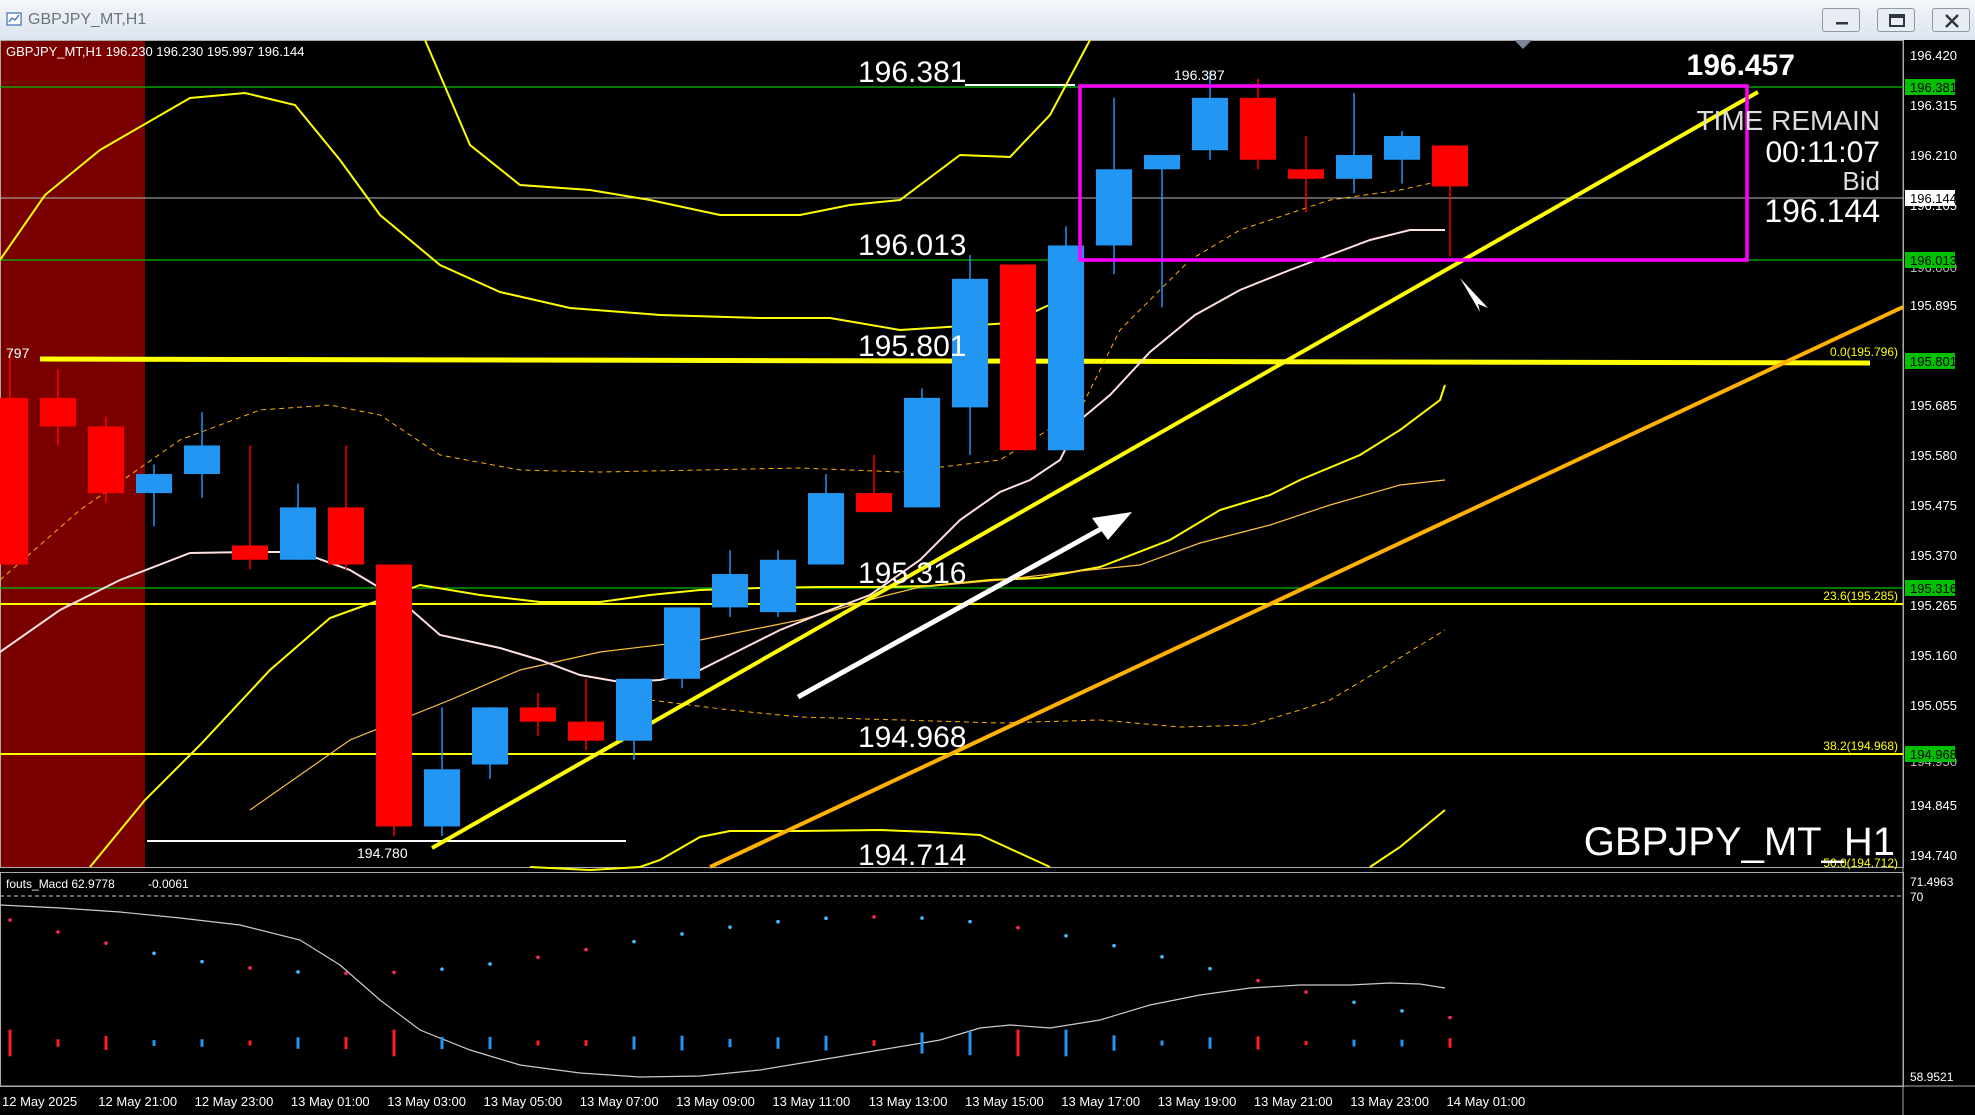 The image size is (1975, 1115). What do you see at coordinates (1933, 87) in the screenshot?
I see `price-tag-196381-text: 196.381` at bounding box center [1933, 87].